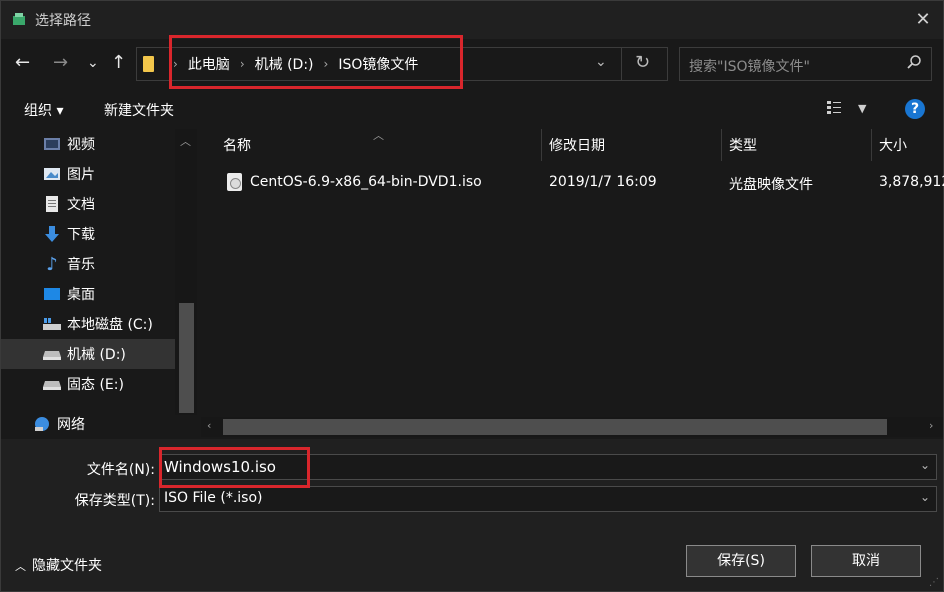  I want to click on sidebar-item-drive-e: 固态 (E:), so click(109, 384).